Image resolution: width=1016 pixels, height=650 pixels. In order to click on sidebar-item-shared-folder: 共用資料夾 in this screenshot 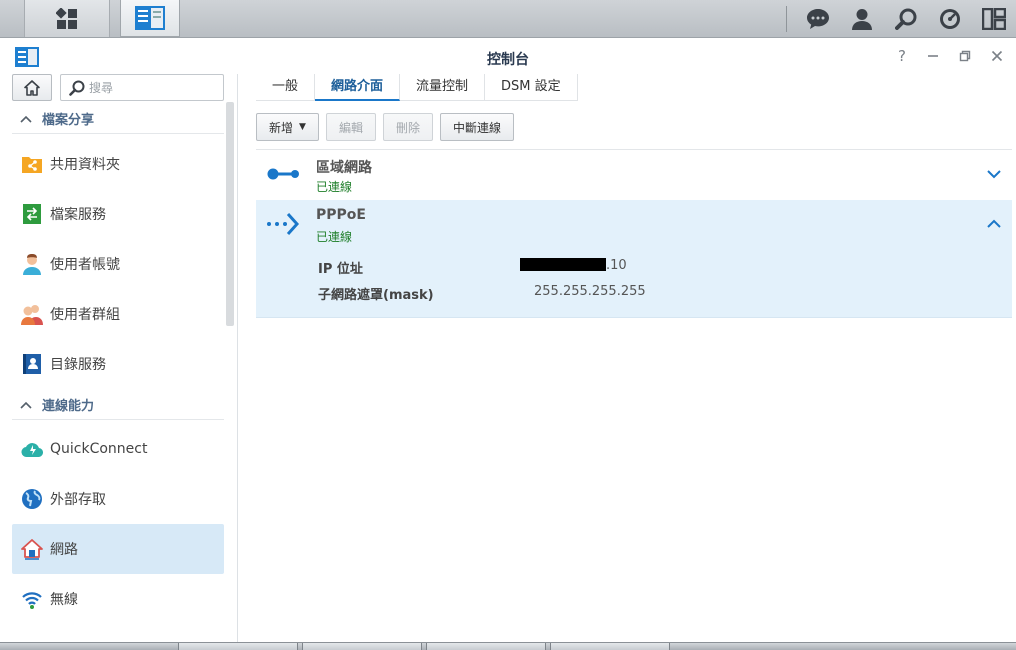, I will do `click(118, 164)`.